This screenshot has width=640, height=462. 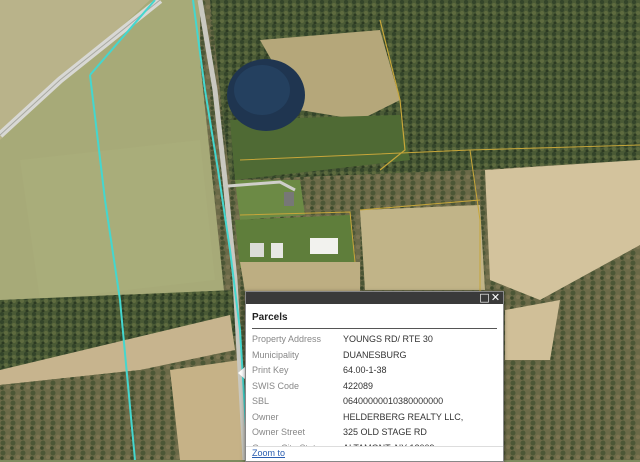 I want to click on attribute-row: Municipality DUANESBURG, so click(x=374, y=356).